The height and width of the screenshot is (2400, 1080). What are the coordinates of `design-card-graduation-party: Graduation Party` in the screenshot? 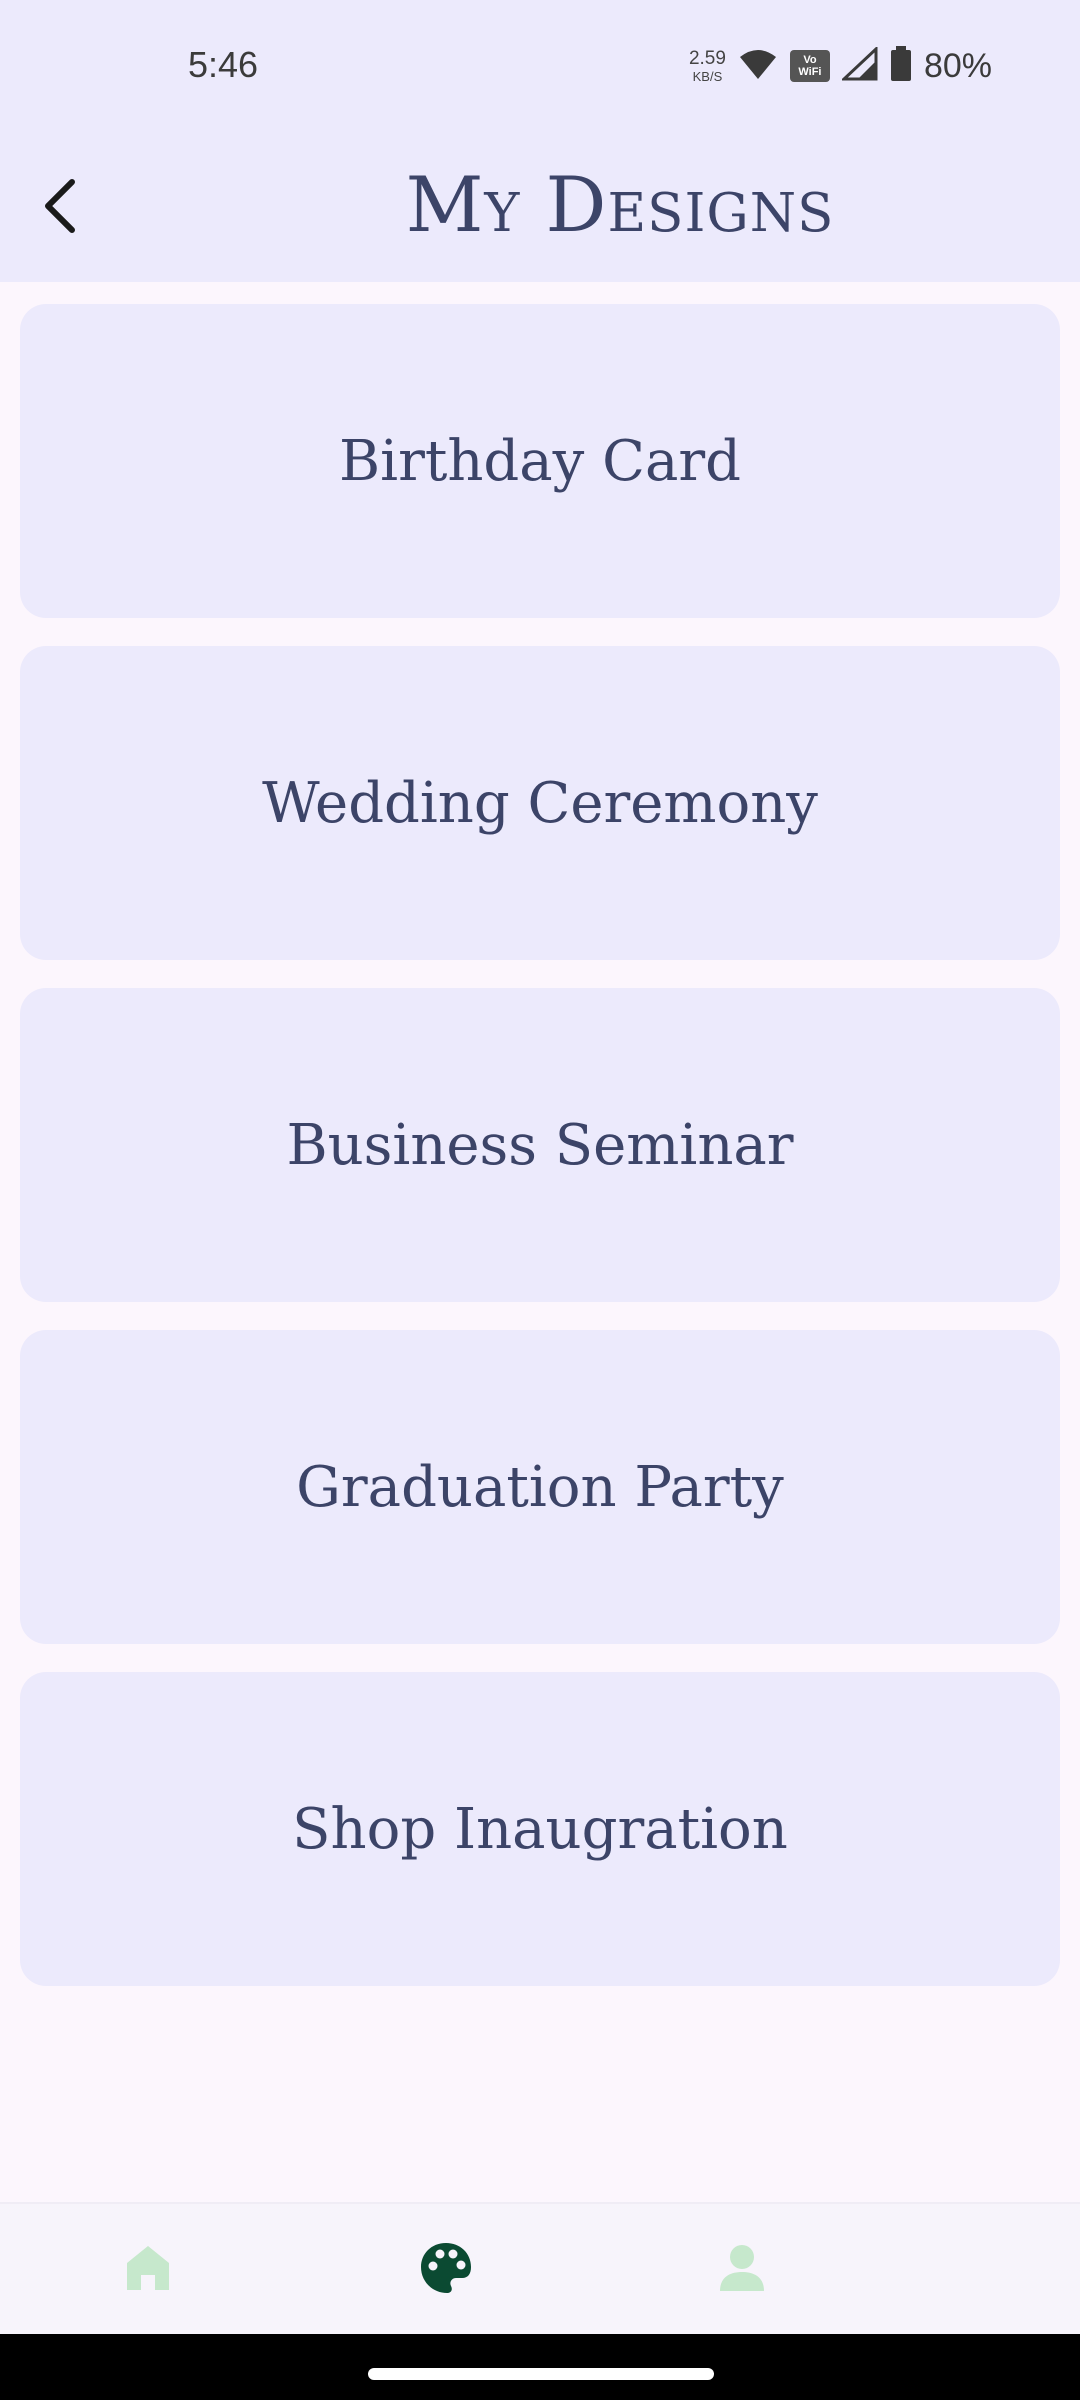 It's located at (540, 1487).